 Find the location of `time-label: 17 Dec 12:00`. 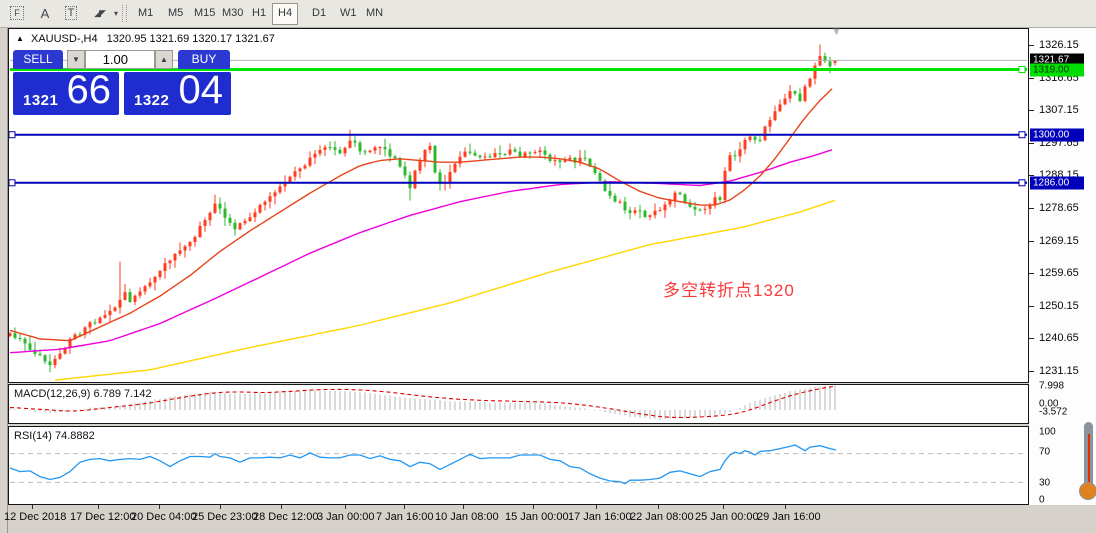

time-label: 17 Dec 12:00 is located at coordinates (103, 517).